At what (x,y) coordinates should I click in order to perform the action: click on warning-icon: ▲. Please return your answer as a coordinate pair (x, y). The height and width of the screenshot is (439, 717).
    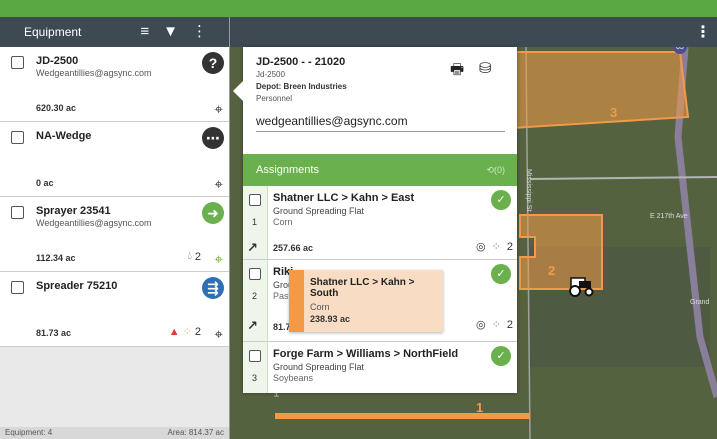
    Looking at the image, I should click on (174, 331).